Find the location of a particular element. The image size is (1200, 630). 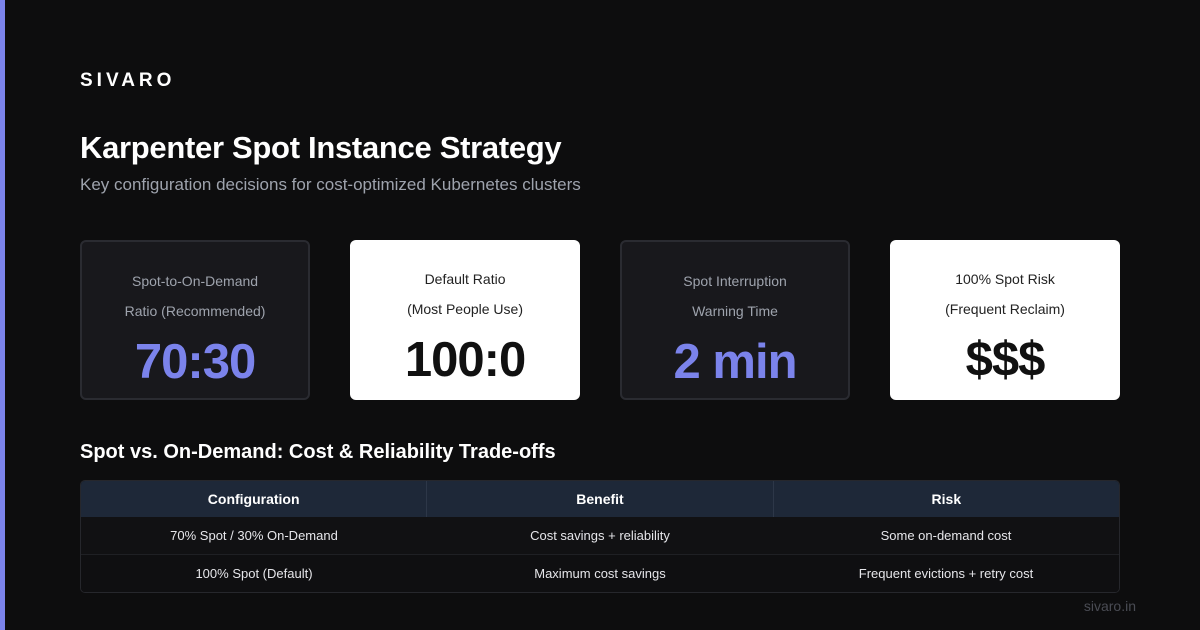

footer-url: sivaro.in is located at coordinates (1109, 606).